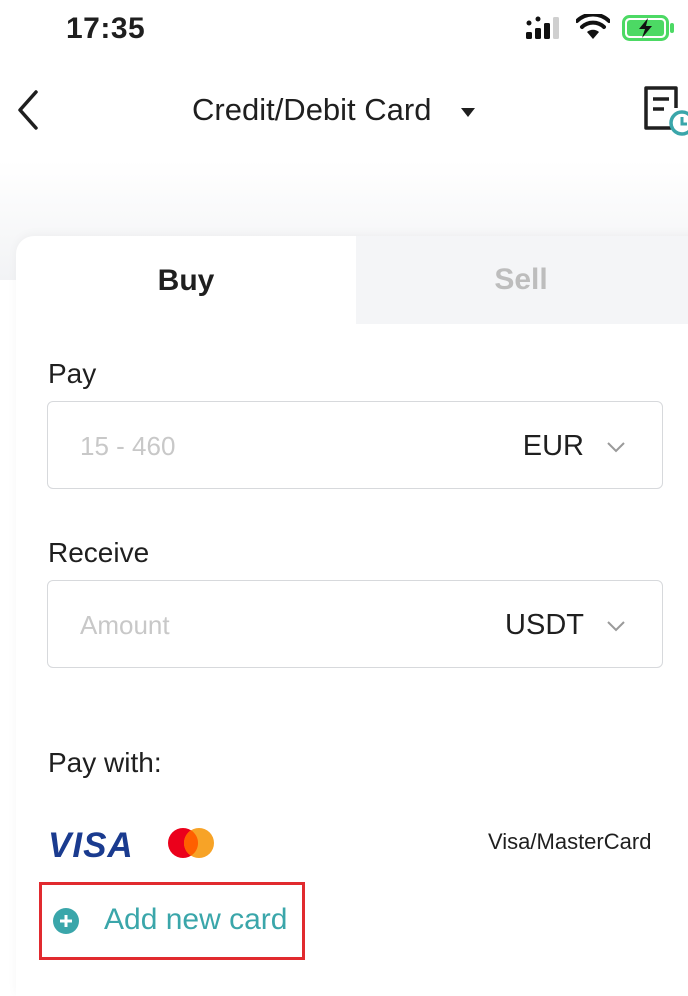 The height and width of the screenshot is (996, 688). Describe the element at coordinates (72, 373) in the screenshot. I see `pay-label: Pay` at that location.